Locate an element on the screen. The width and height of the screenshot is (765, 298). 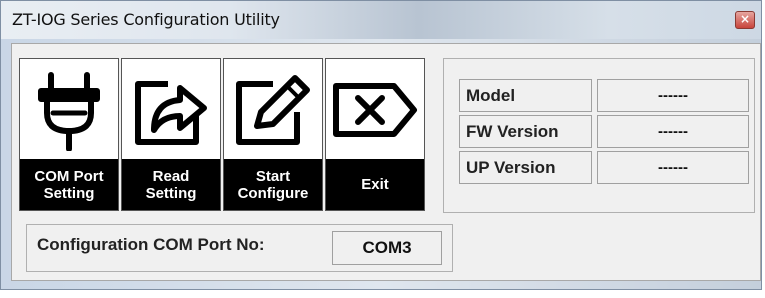
up-version-row: UP Version ------ is located at coordinates (604, 167).